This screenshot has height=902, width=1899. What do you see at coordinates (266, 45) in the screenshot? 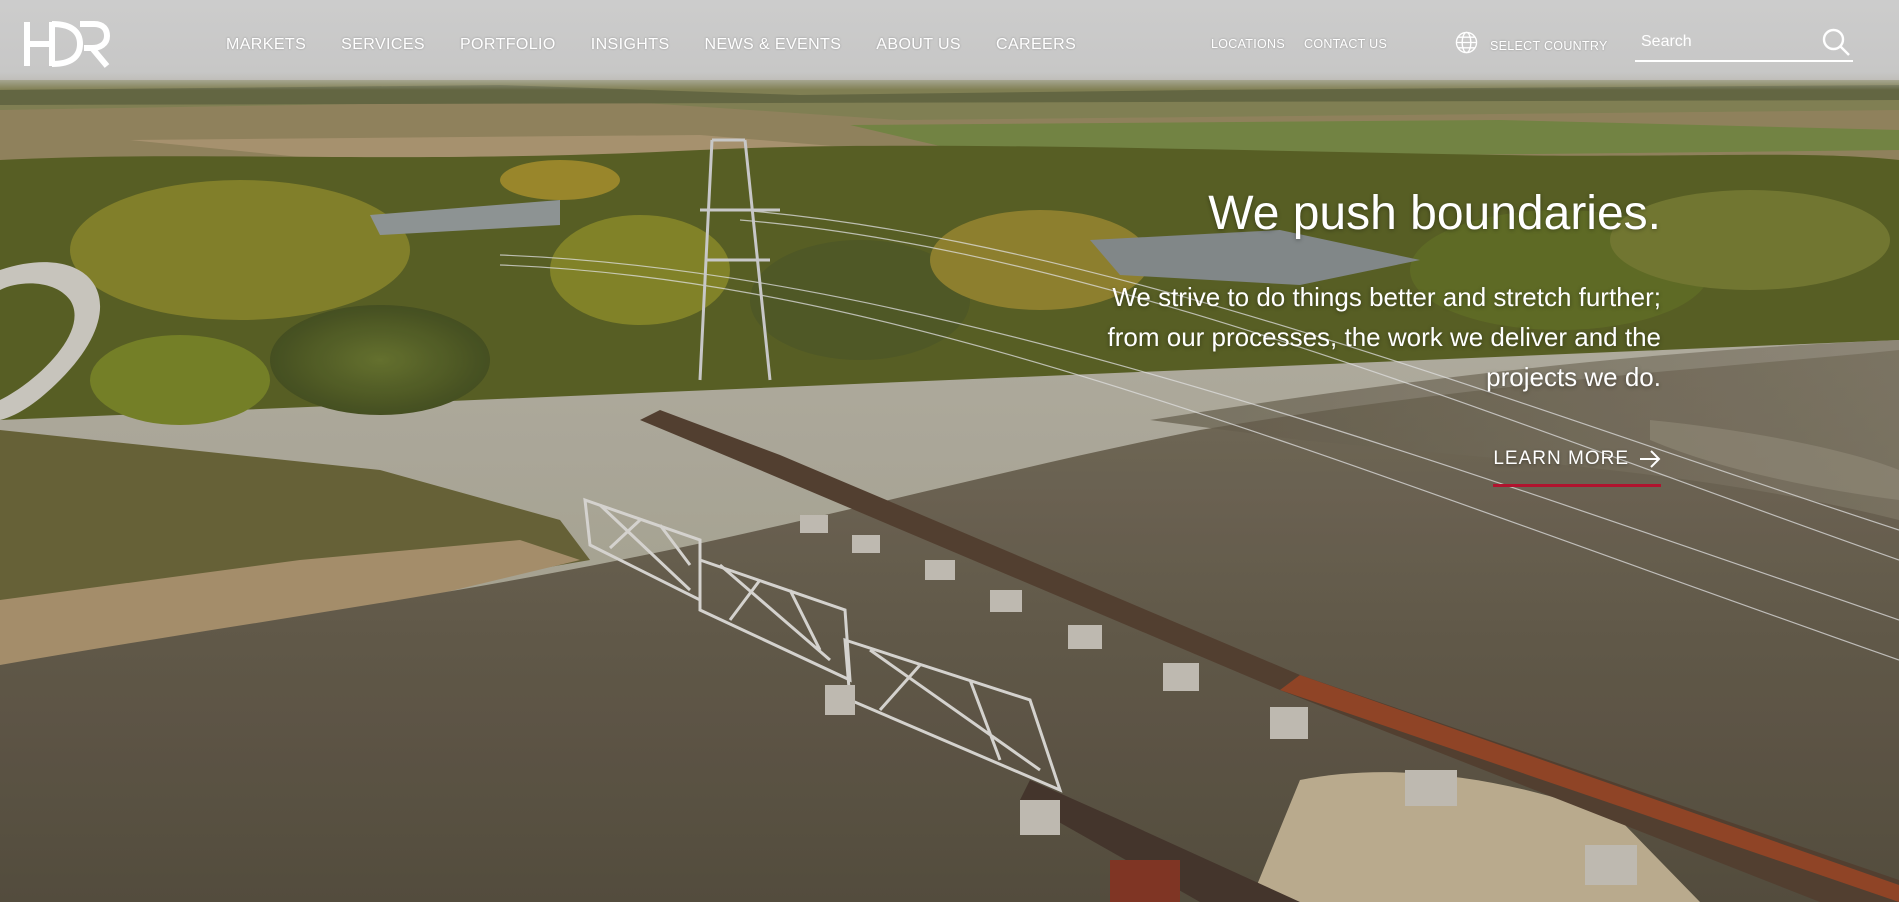
I see `nav-markets: MARKETS` at bounding box center [266, 45].